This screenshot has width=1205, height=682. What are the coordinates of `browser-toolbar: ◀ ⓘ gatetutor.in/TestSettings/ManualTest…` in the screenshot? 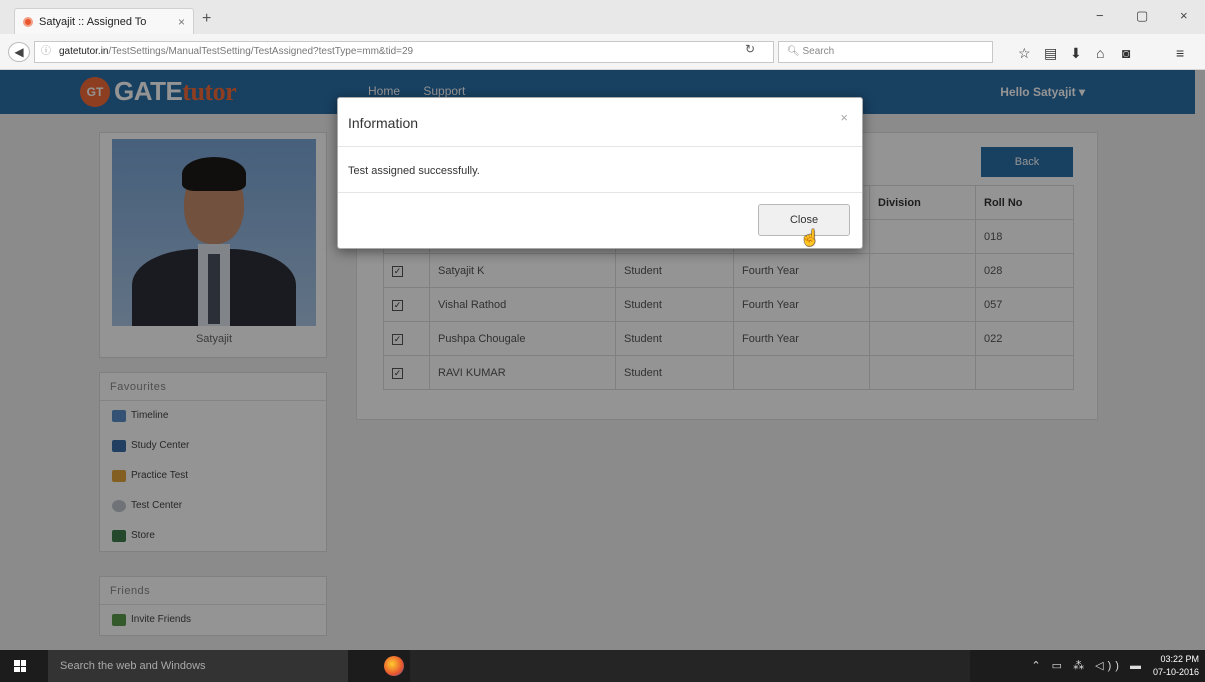 It's located at (602, 52).